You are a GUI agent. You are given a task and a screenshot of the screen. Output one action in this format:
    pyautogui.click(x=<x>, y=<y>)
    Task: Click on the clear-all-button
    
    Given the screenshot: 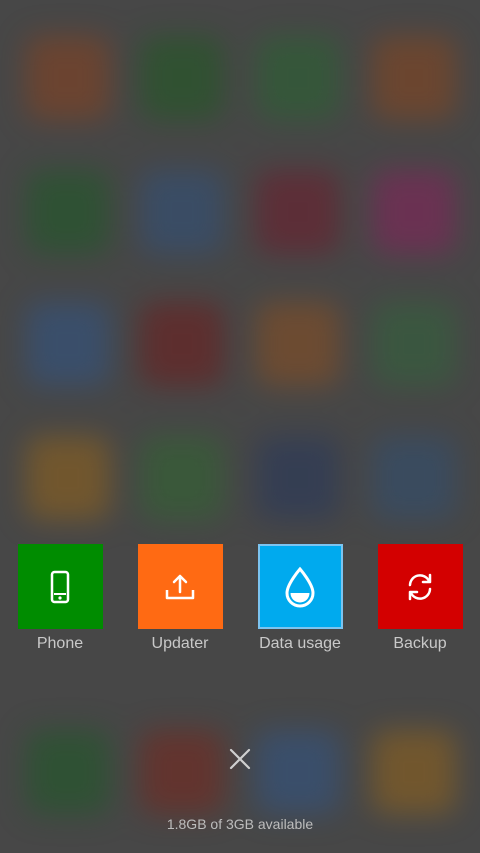 What is the action you would take?
    pyautogui.click(x=240, y=759)
    